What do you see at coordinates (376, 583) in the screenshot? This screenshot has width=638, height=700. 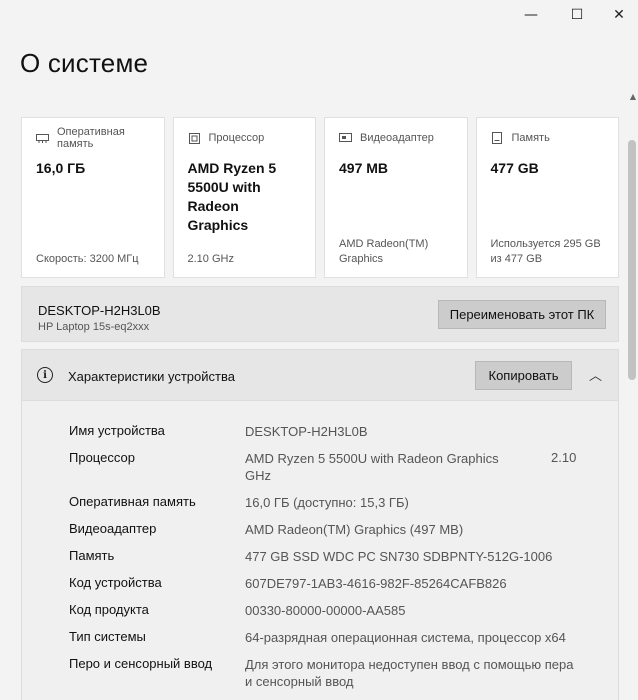 I see `spec-value: 607DE797-1AB3-4616-982F-85264CAFB826` at bounding box center [376, 583].